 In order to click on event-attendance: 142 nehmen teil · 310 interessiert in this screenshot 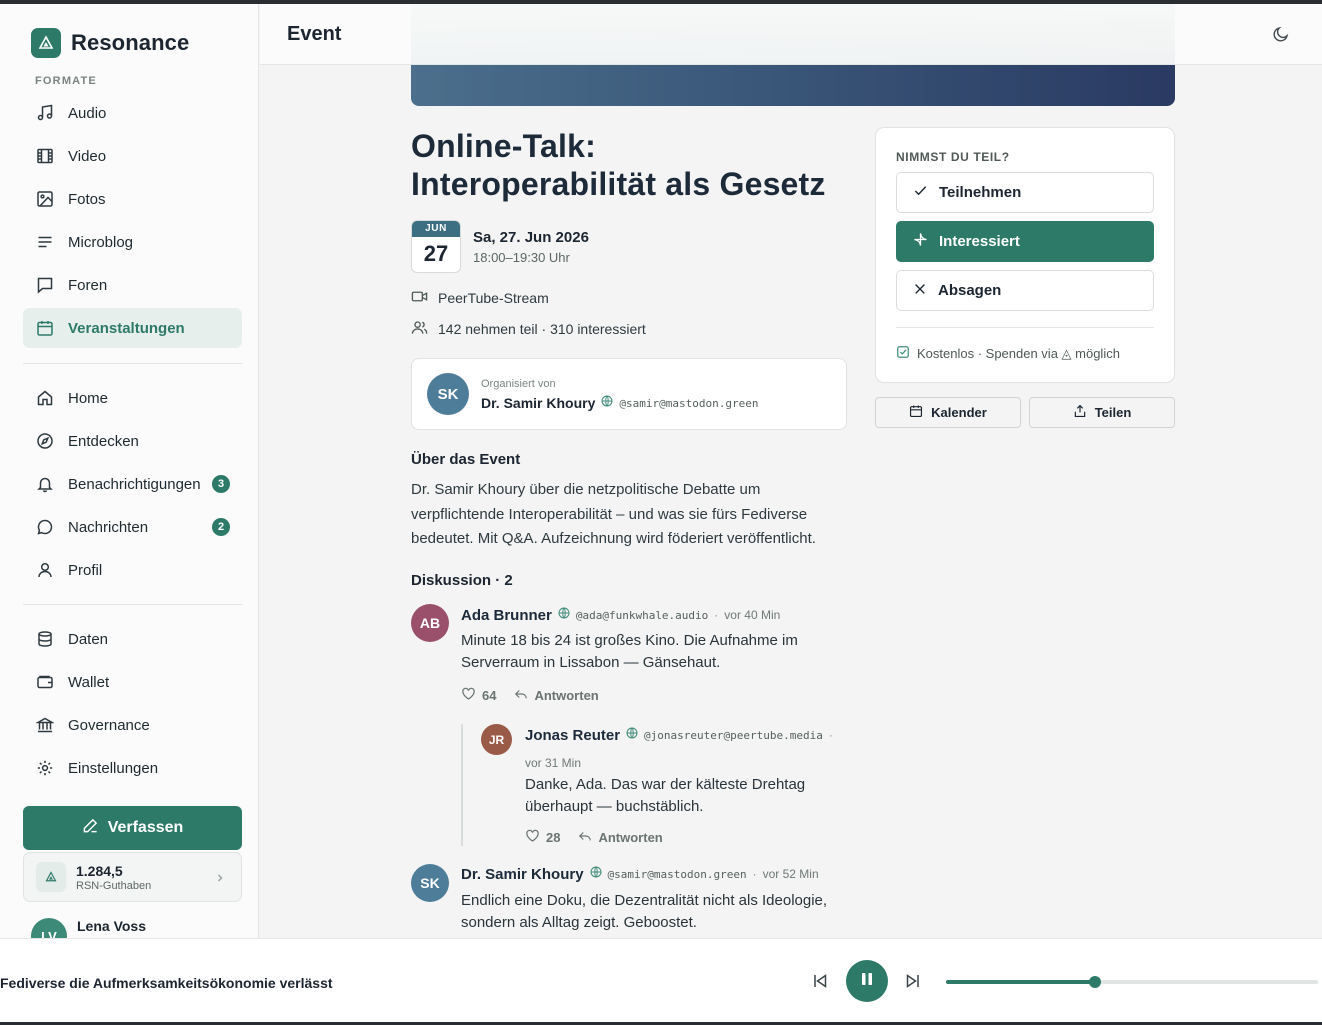, I will do `click(528, 329)`.